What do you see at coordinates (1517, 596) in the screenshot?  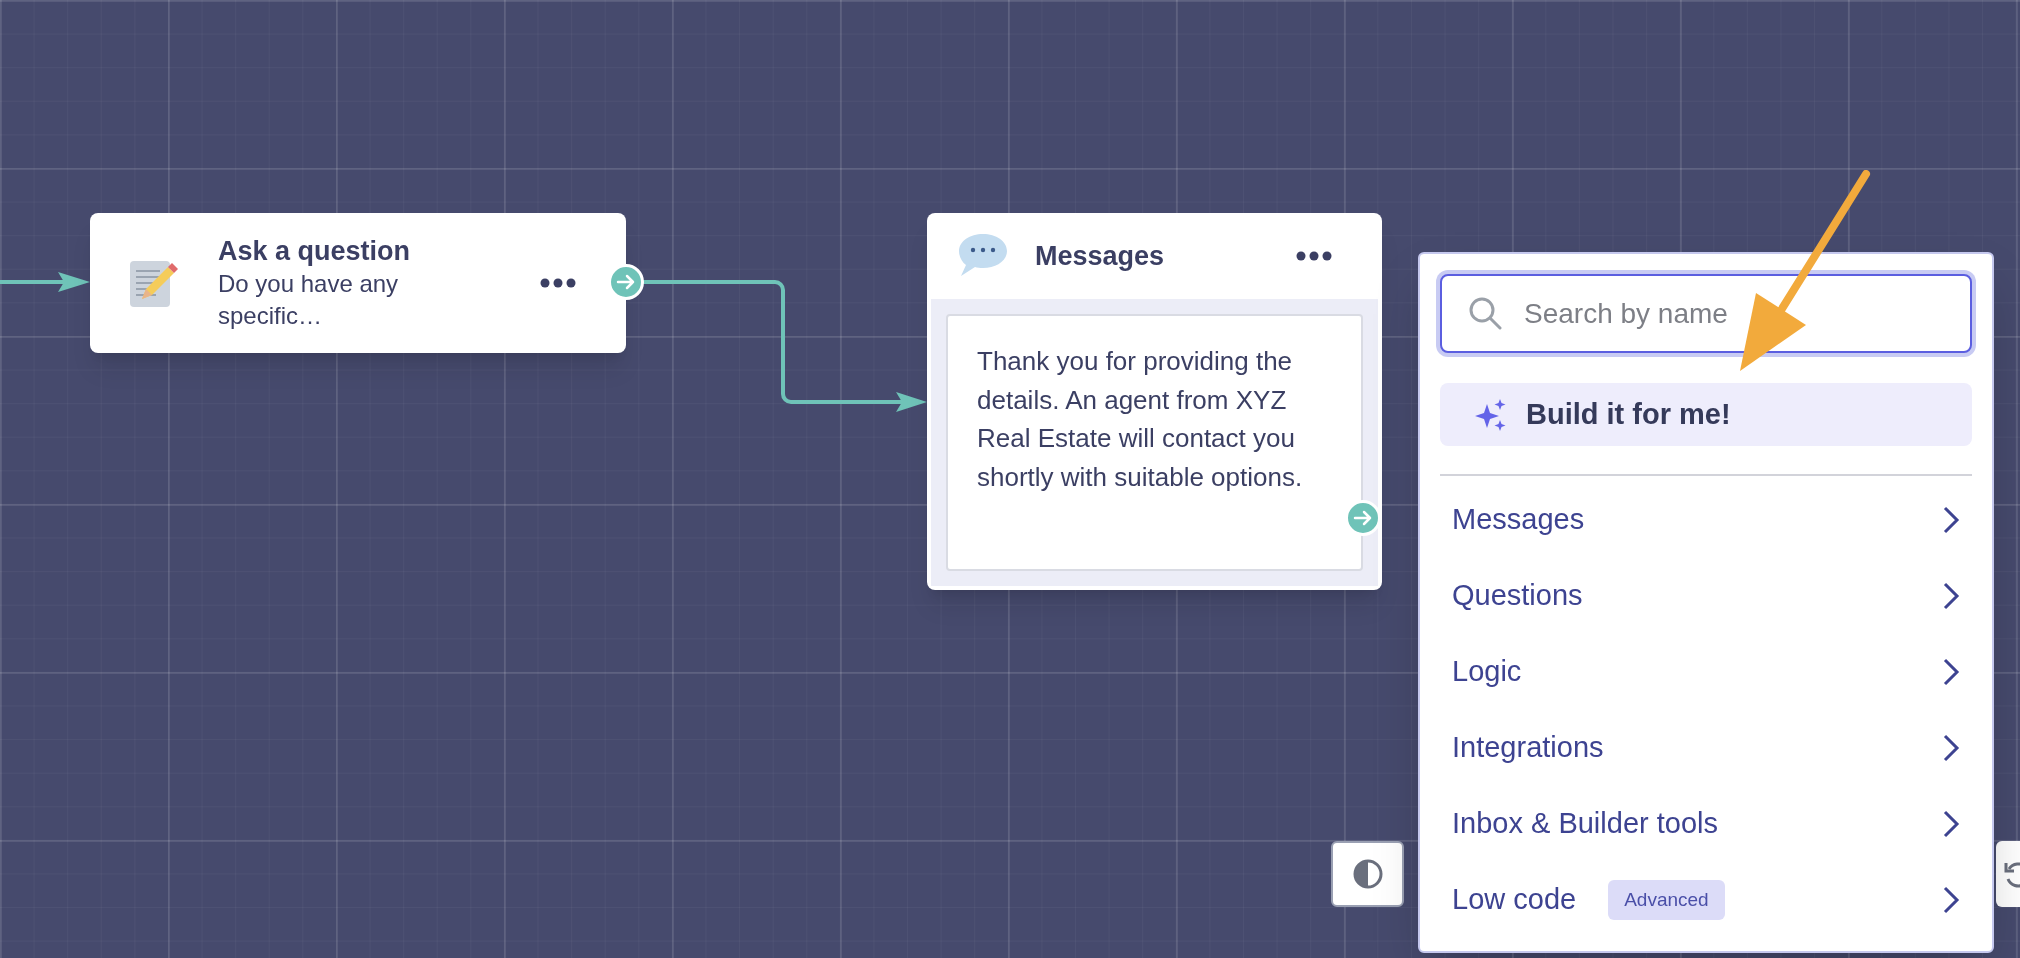 I see `category-label: Questions` at bounding box center [1517, 596].